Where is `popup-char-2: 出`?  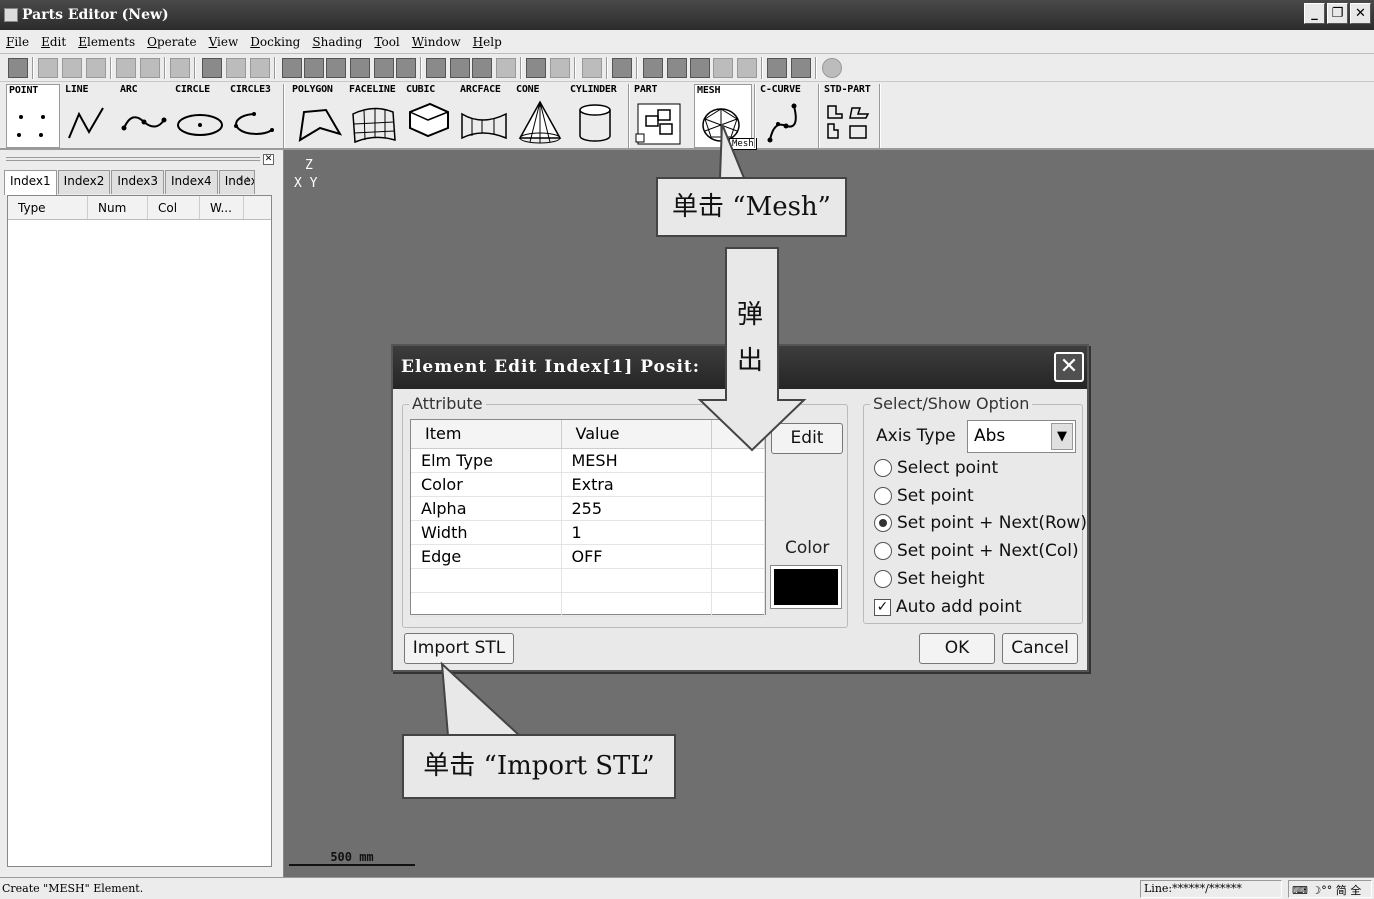
popup-char-2: 出 is located at coordinates (749, 361).